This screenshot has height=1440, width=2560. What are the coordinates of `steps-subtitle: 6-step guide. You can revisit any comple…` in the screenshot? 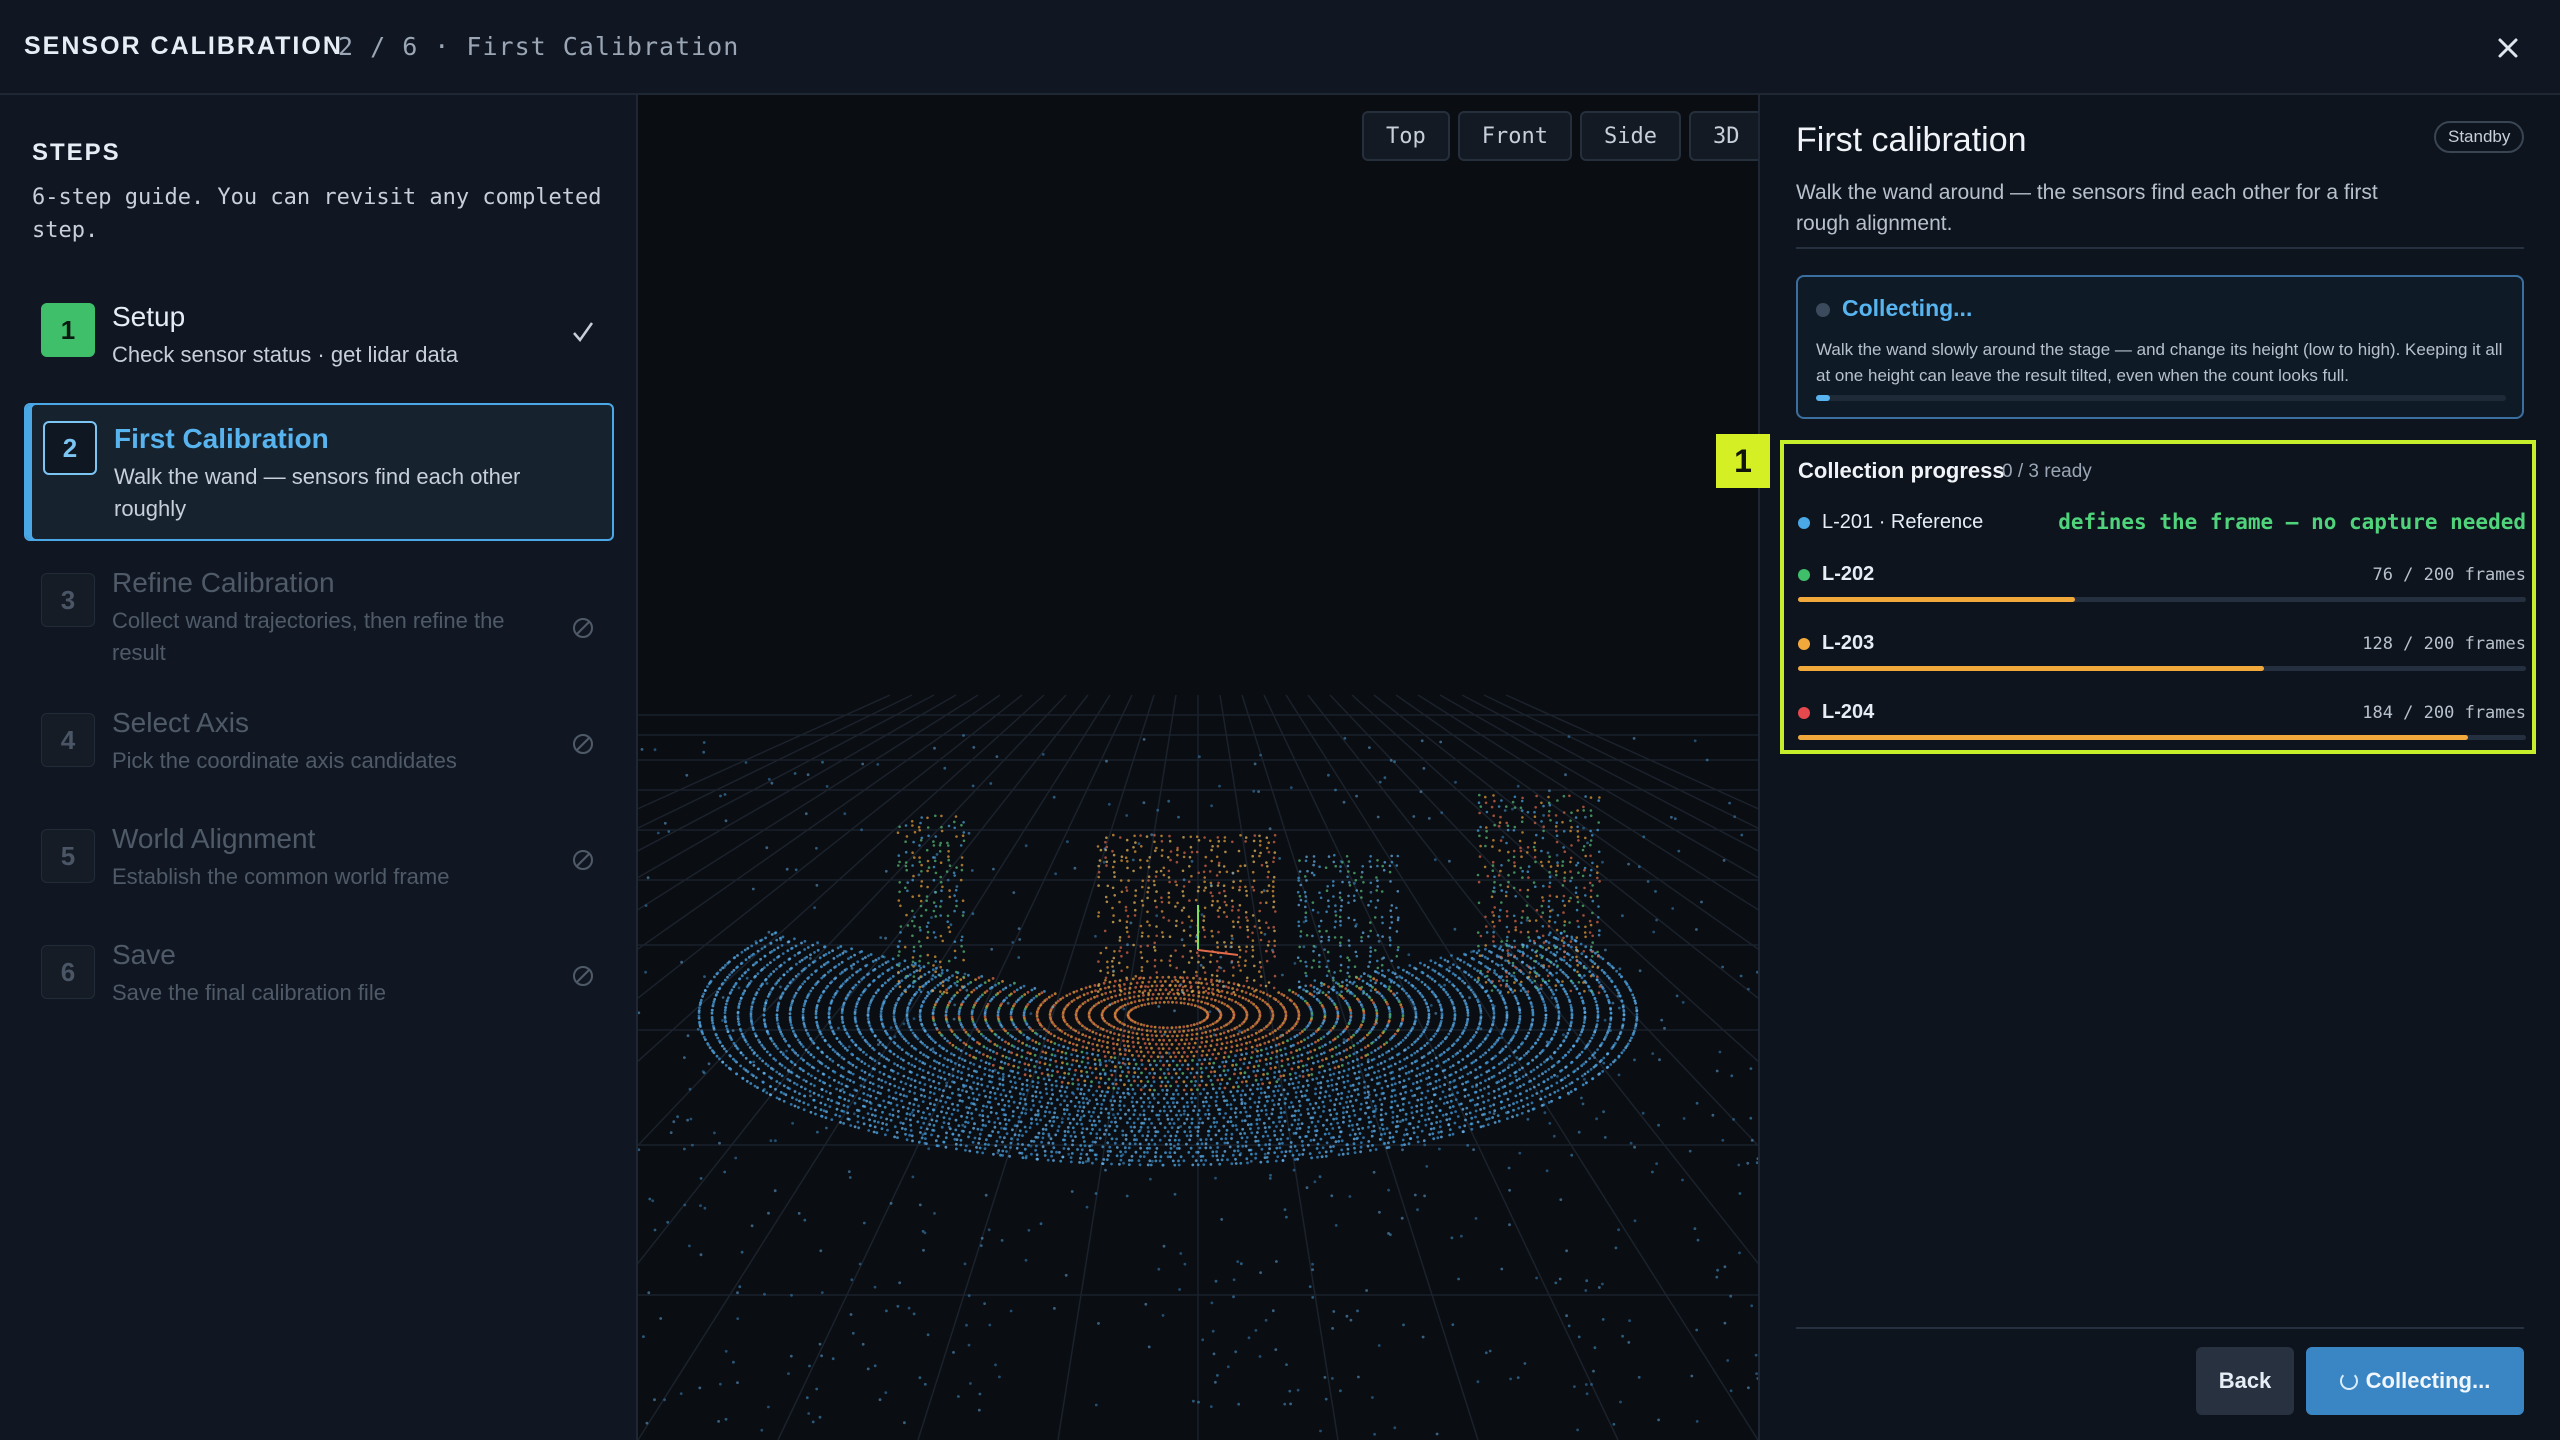 It's located at (317, 214).